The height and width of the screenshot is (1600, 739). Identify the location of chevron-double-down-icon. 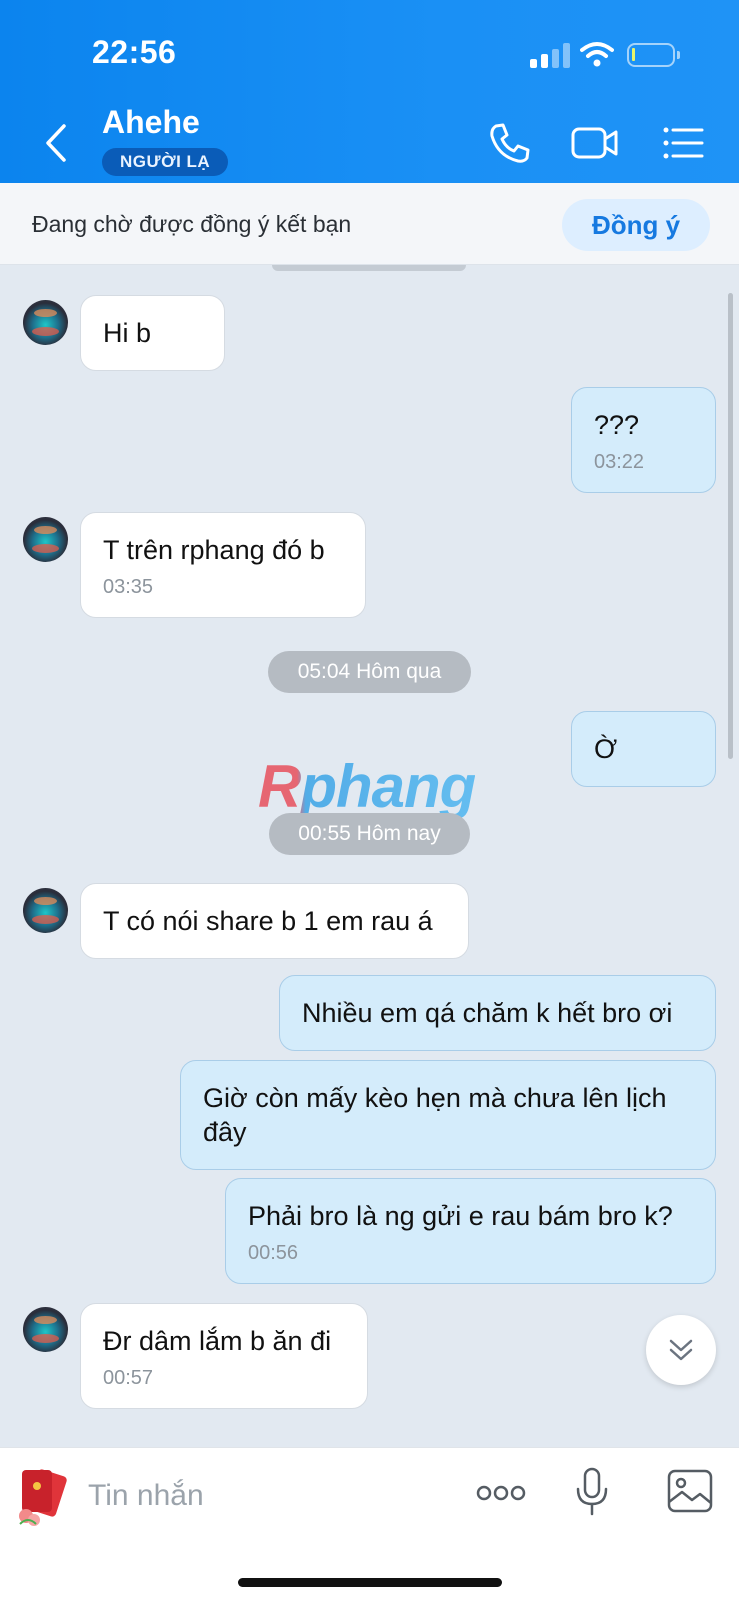
(681, 1350).